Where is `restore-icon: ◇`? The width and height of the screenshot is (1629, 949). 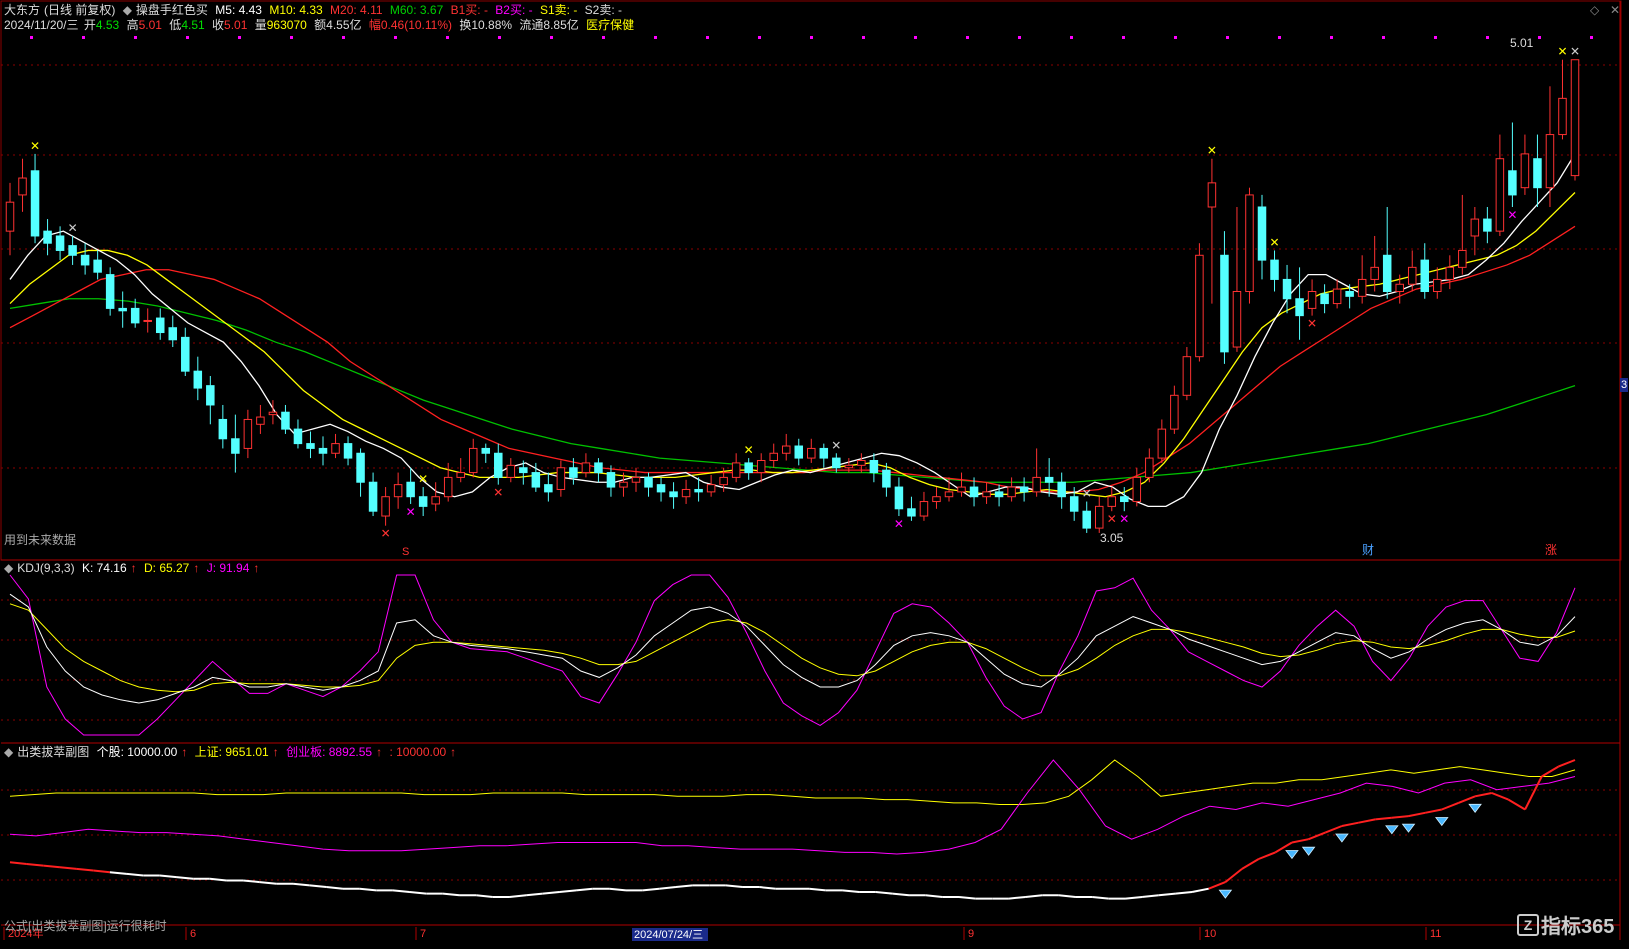 restore-icon: ◇ is located at coordinates (1594, 10).